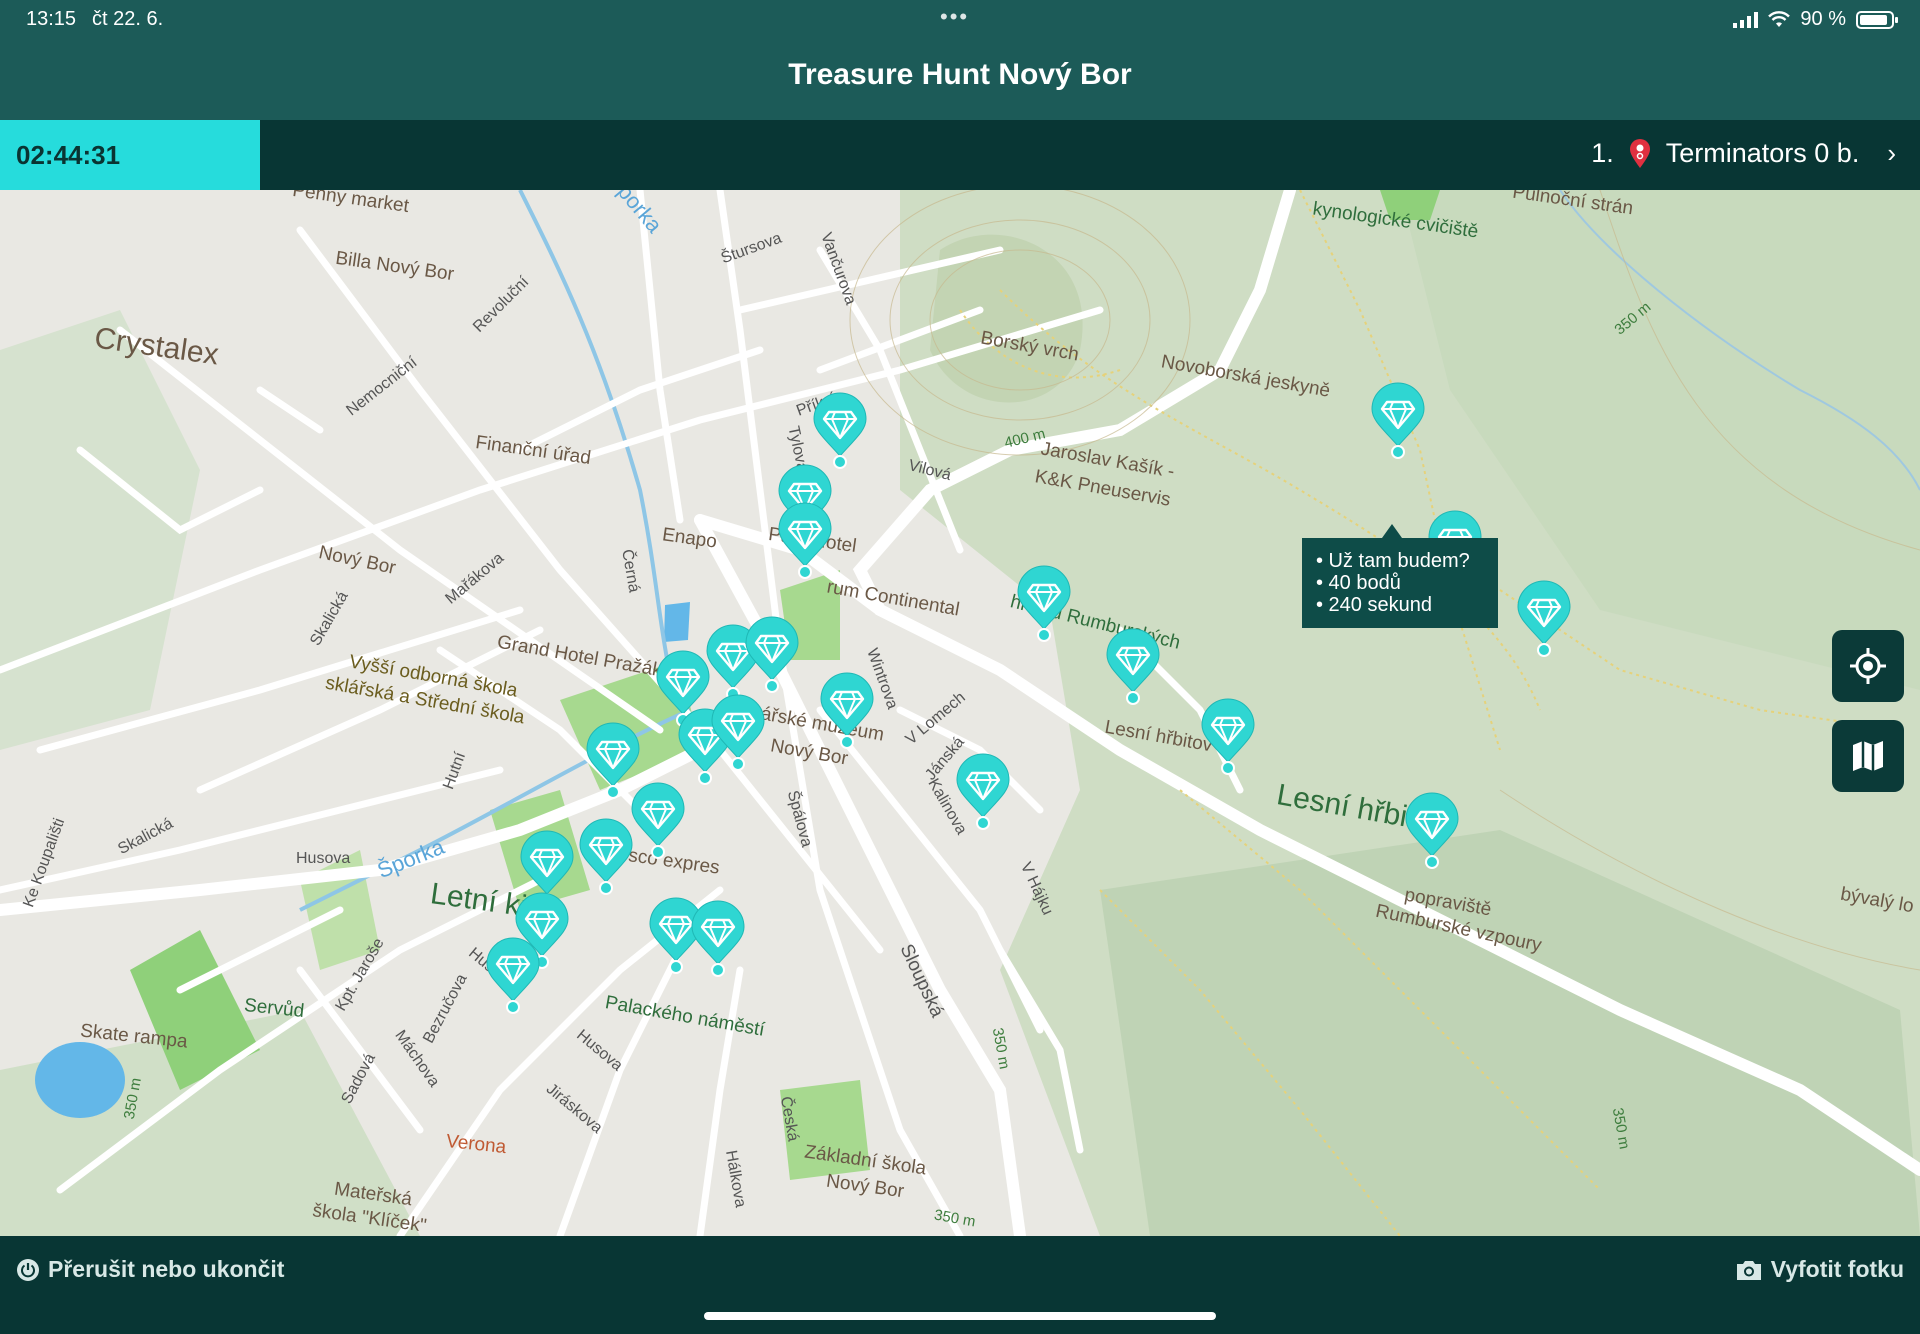  I want to click on multitasking-dots-icon: •••, so click(954, 17).